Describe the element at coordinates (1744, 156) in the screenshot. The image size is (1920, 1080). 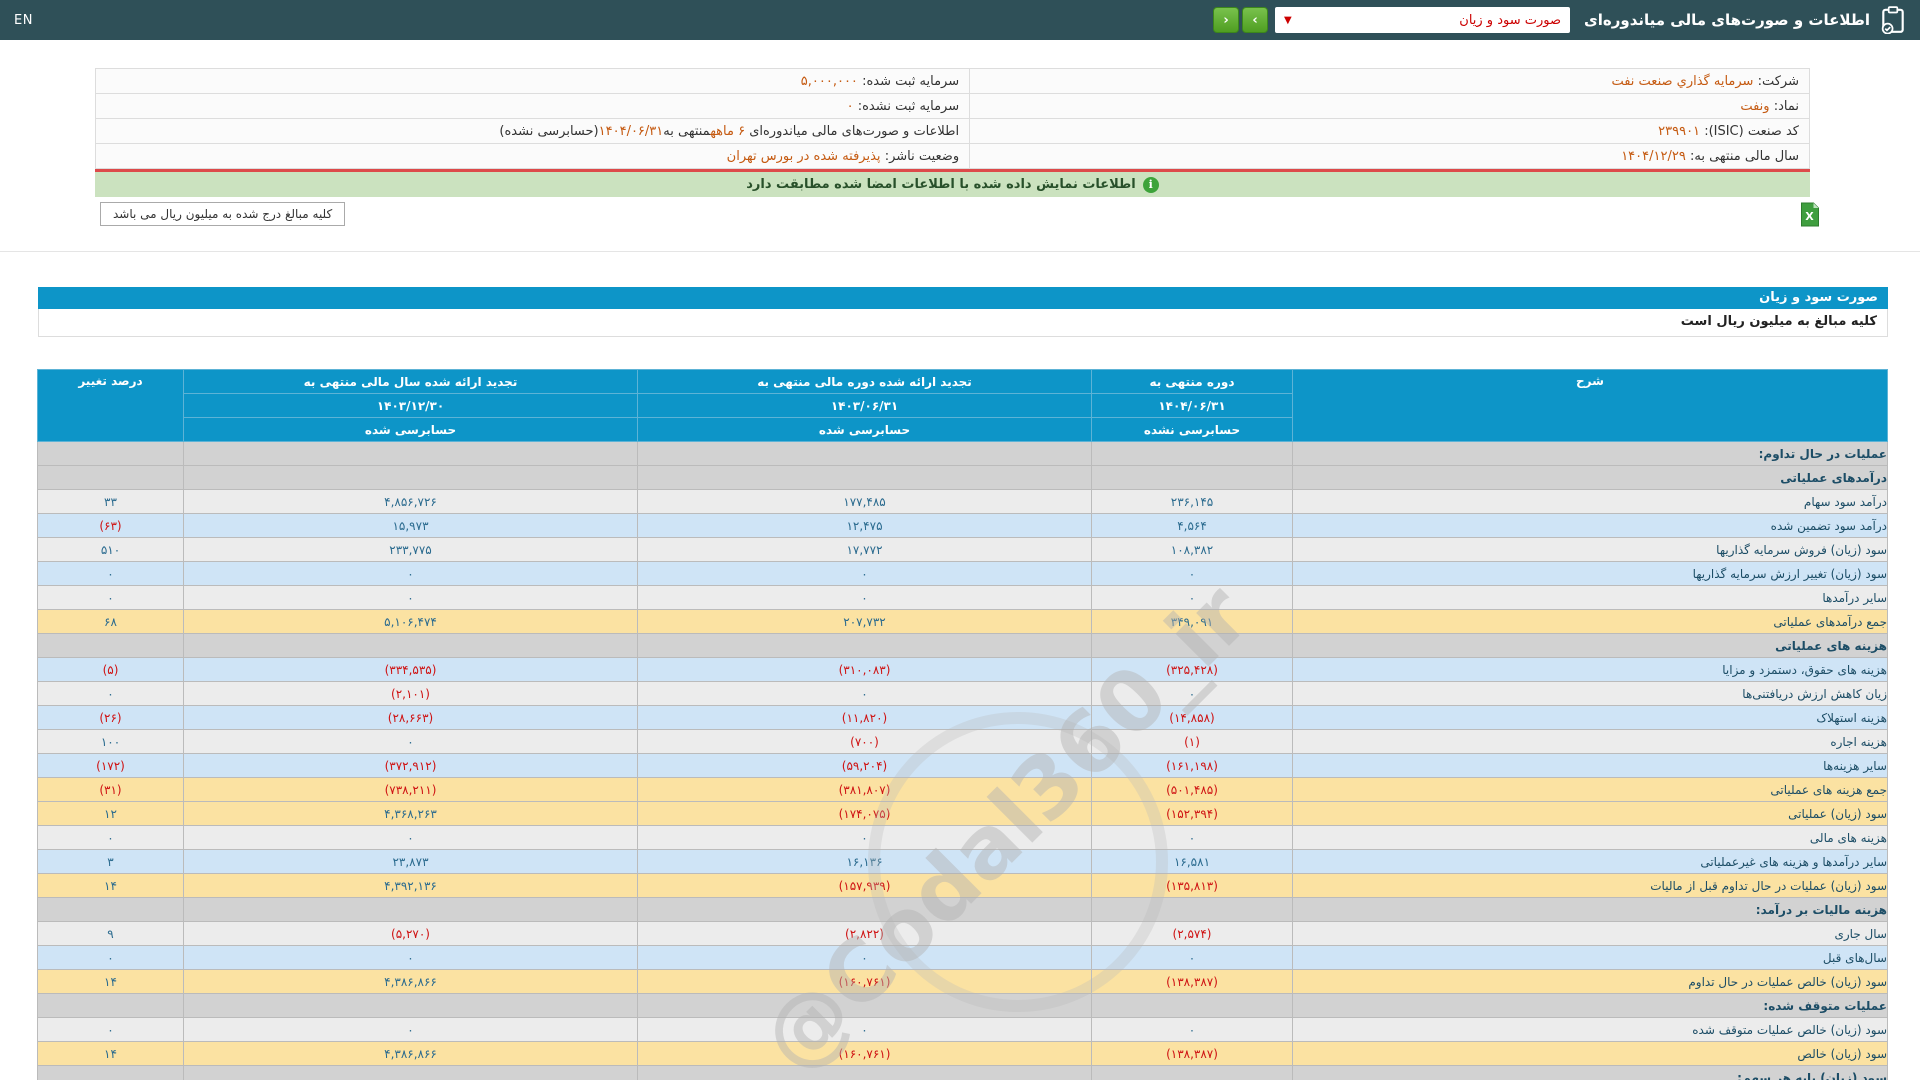
I see `fiscal-year-label: سال مالی منتهی به:` at that location.